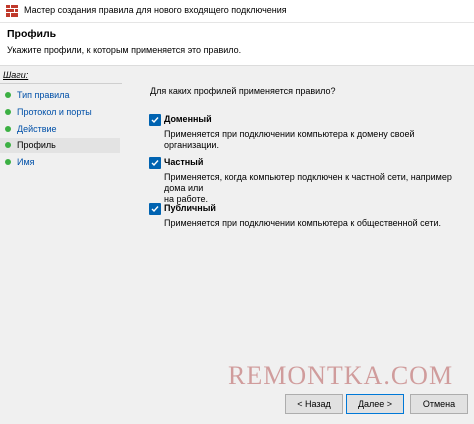 This screenshot has height=424, width=474. I want to click on domain-checkbox, so click(155, 120).